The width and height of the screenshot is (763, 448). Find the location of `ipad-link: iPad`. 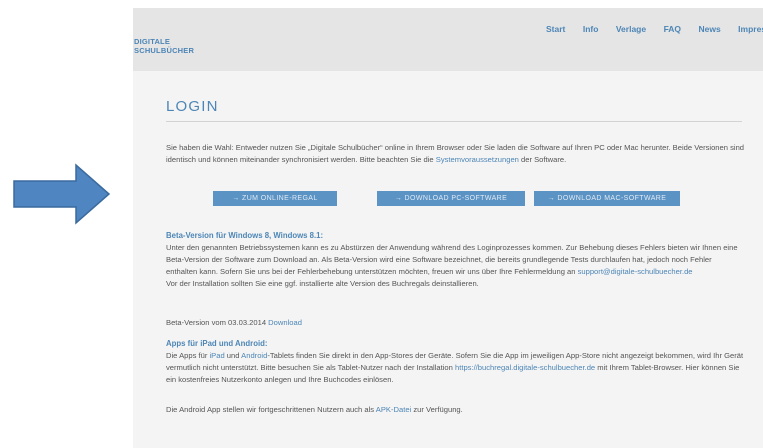

ipad-link: iPad is located at coordinates (216, 355).